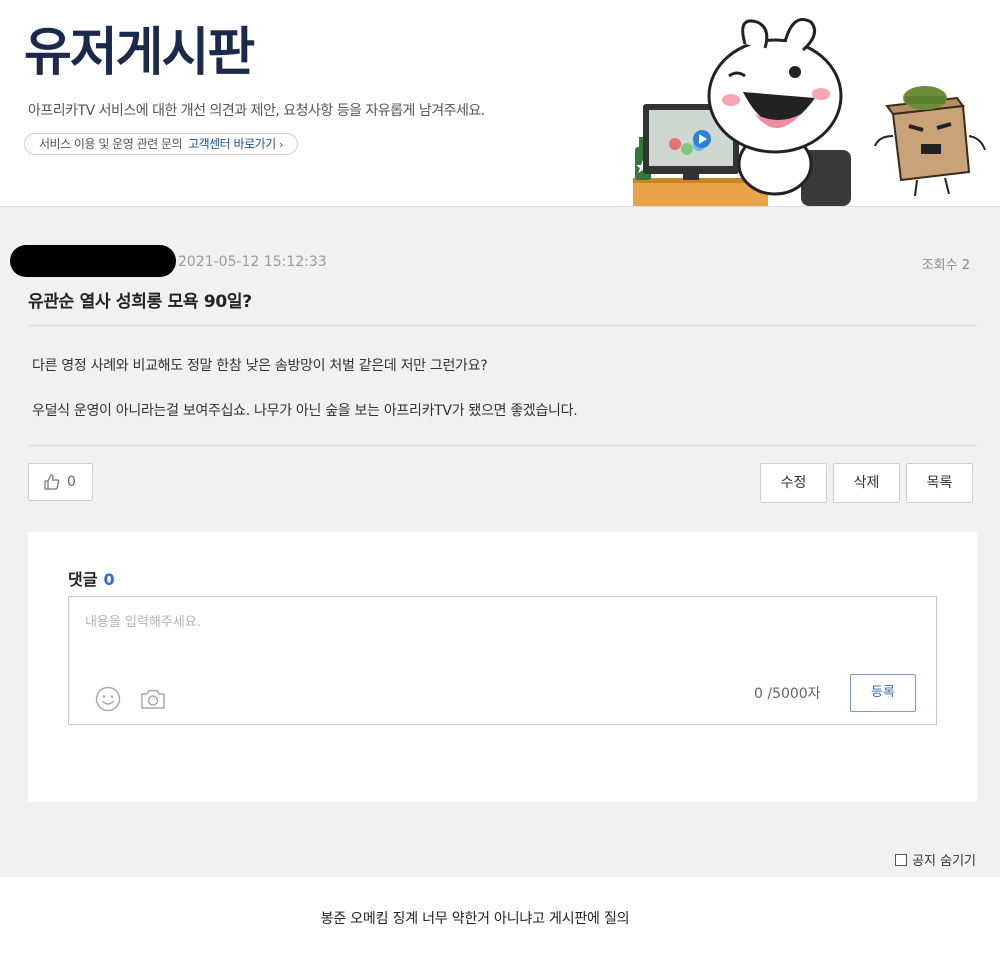 This screenshot has width=1000, height=970. What do you see at coordinates (505, 631) in the screenshot?
I see `comment-input` at bounding box center [505, 631].